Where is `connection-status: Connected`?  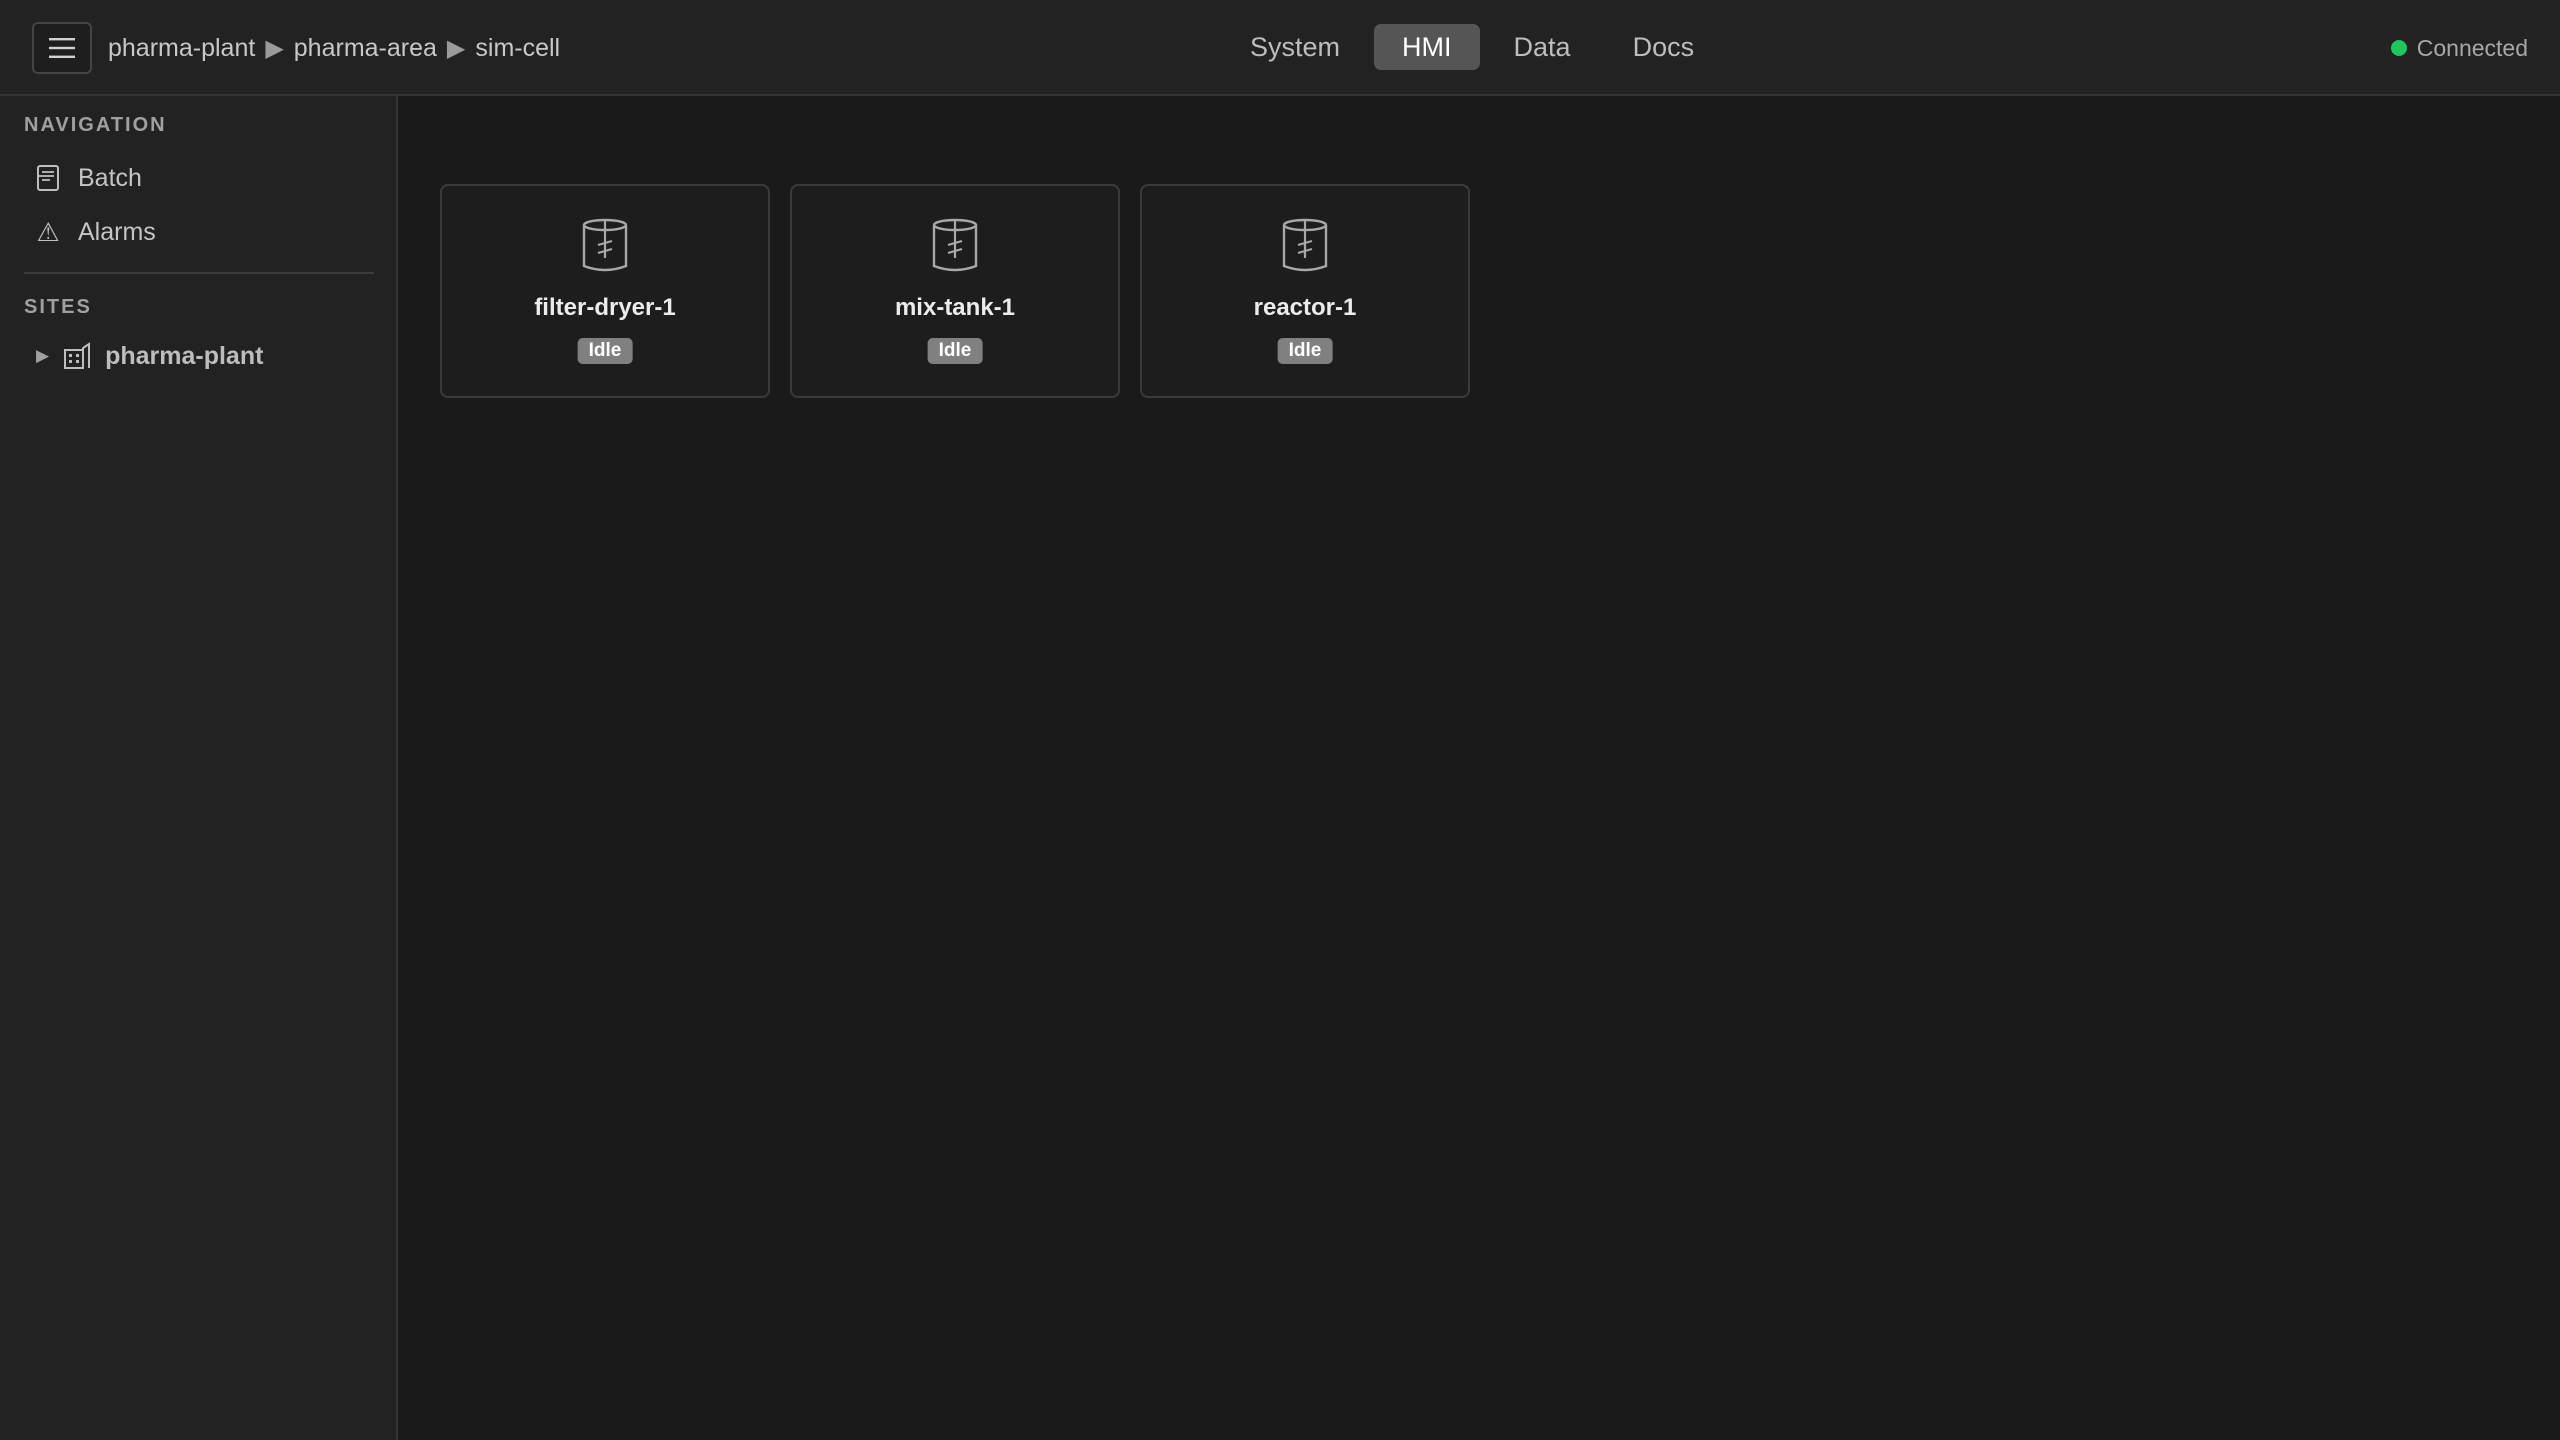
connection-status: Connected is located at coordinates (2459, 48).